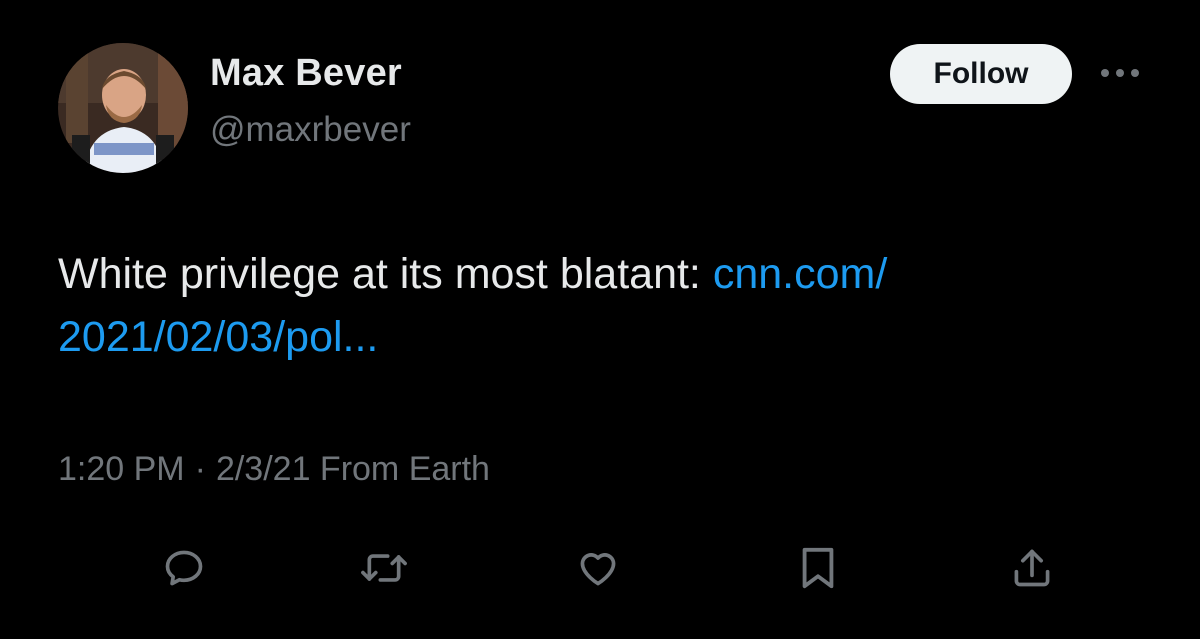 This screenshot has height=639, width=1200. What do you see at coordinates (310, 130) in the screenshot?
I see `author-handle: @maxrbever` at bounding box center [310, 130].